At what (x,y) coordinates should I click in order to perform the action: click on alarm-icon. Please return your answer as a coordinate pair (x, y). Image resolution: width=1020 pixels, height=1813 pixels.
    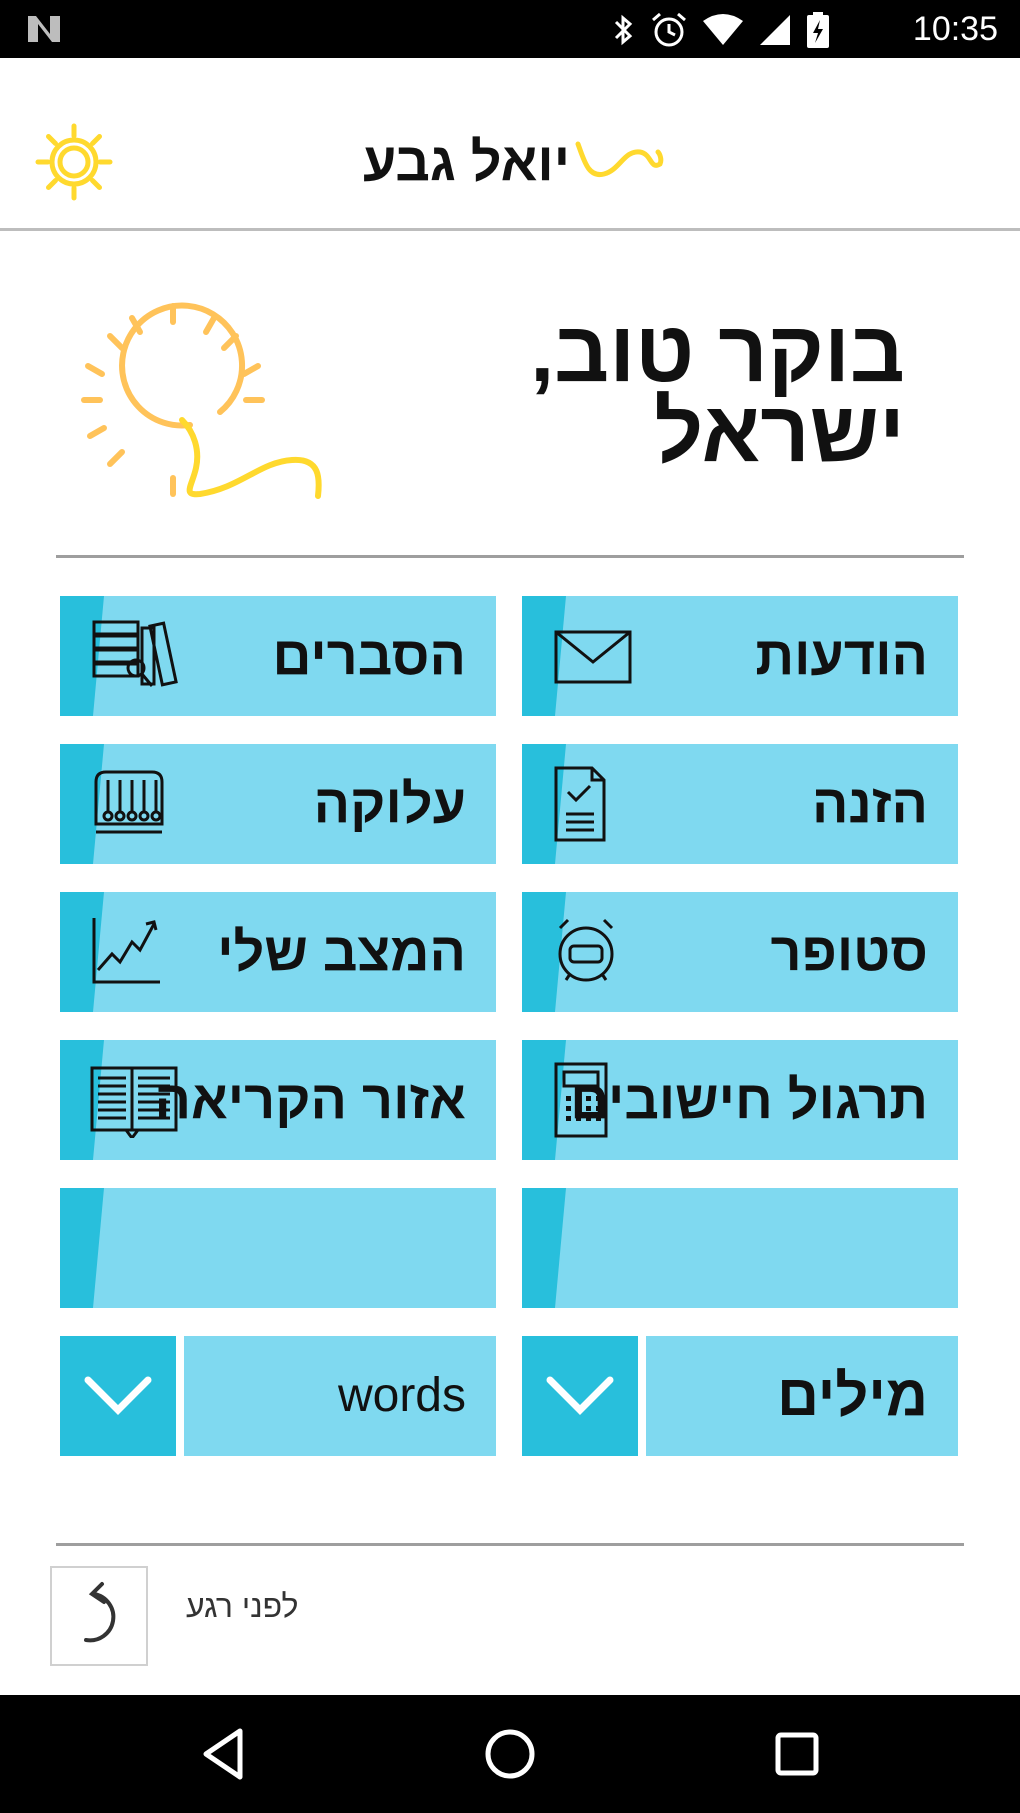
    Looking at the image, I should click on (669, 29).